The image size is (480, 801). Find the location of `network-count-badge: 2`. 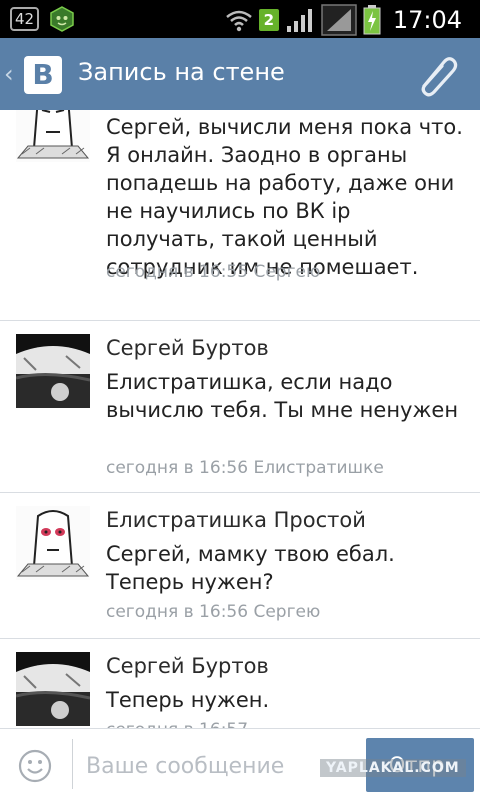

network-count-badge: 2 is located at coordinates (268, 20).